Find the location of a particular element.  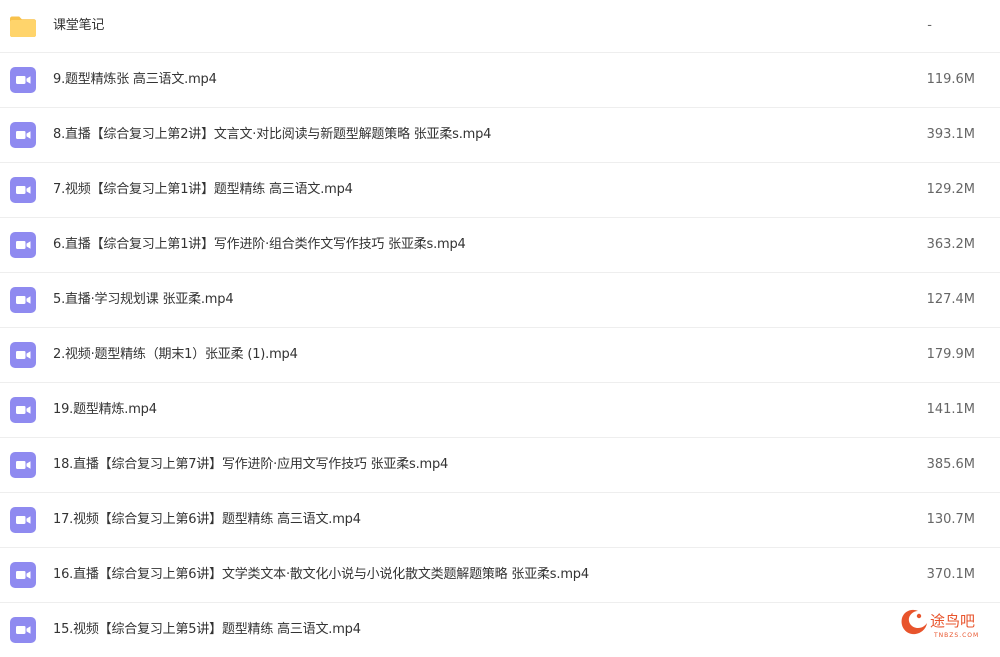

file-size: 127.4M is located at coordinates (950, 299).